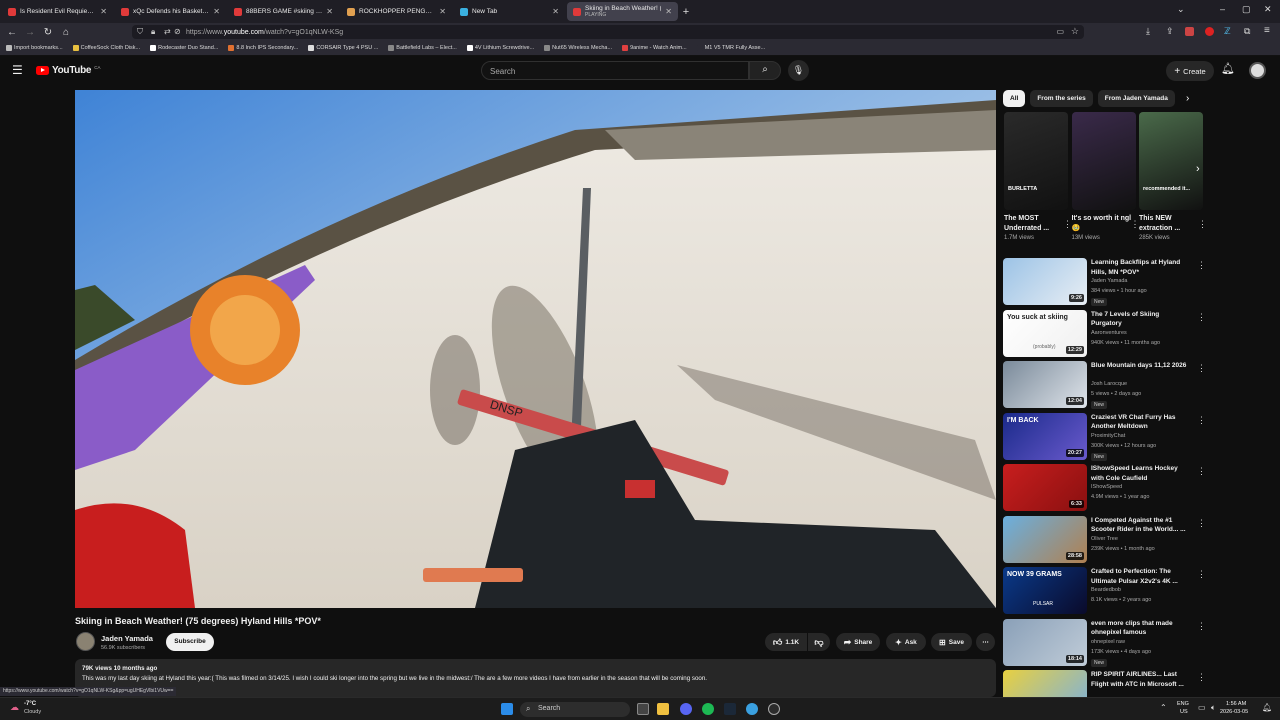 This screenshot has height=720, width=1280. Describe the element at coordinates (1247, 31) in the screenshot. I see `extensions-puzzle-icon: ⧉` at that location.